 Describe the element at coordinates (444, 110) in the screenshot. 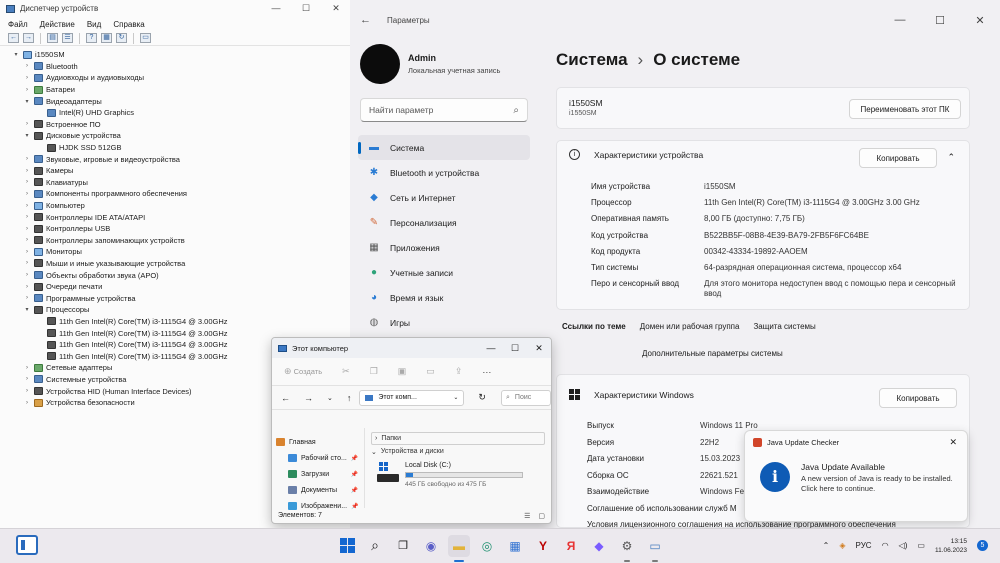

I see `settings-search-input: Найти параметр ⌕` at that location.